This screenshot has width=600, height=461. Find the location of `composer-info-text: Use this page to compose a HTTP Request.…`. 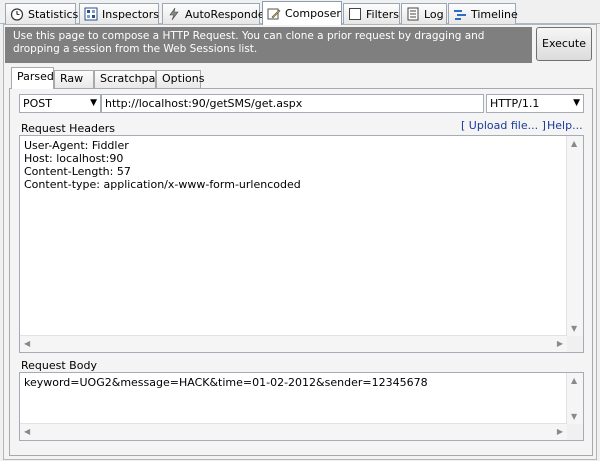

composer-info-text: Use this page to compose a HTTP Request.… is located at coordinates (268, 45).